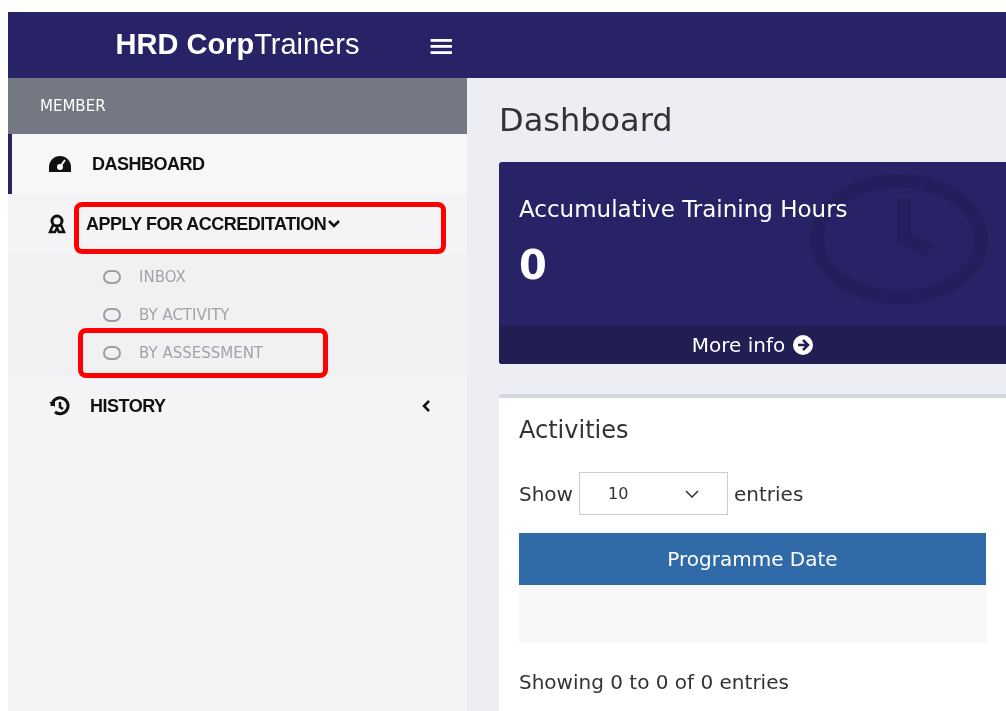 The height and width of the screenshot is (711, 1006). What do you see at coordinates (441, 45) in the screenshot?
I see `menu-icon: ≡` at bounding box center [441, 45].